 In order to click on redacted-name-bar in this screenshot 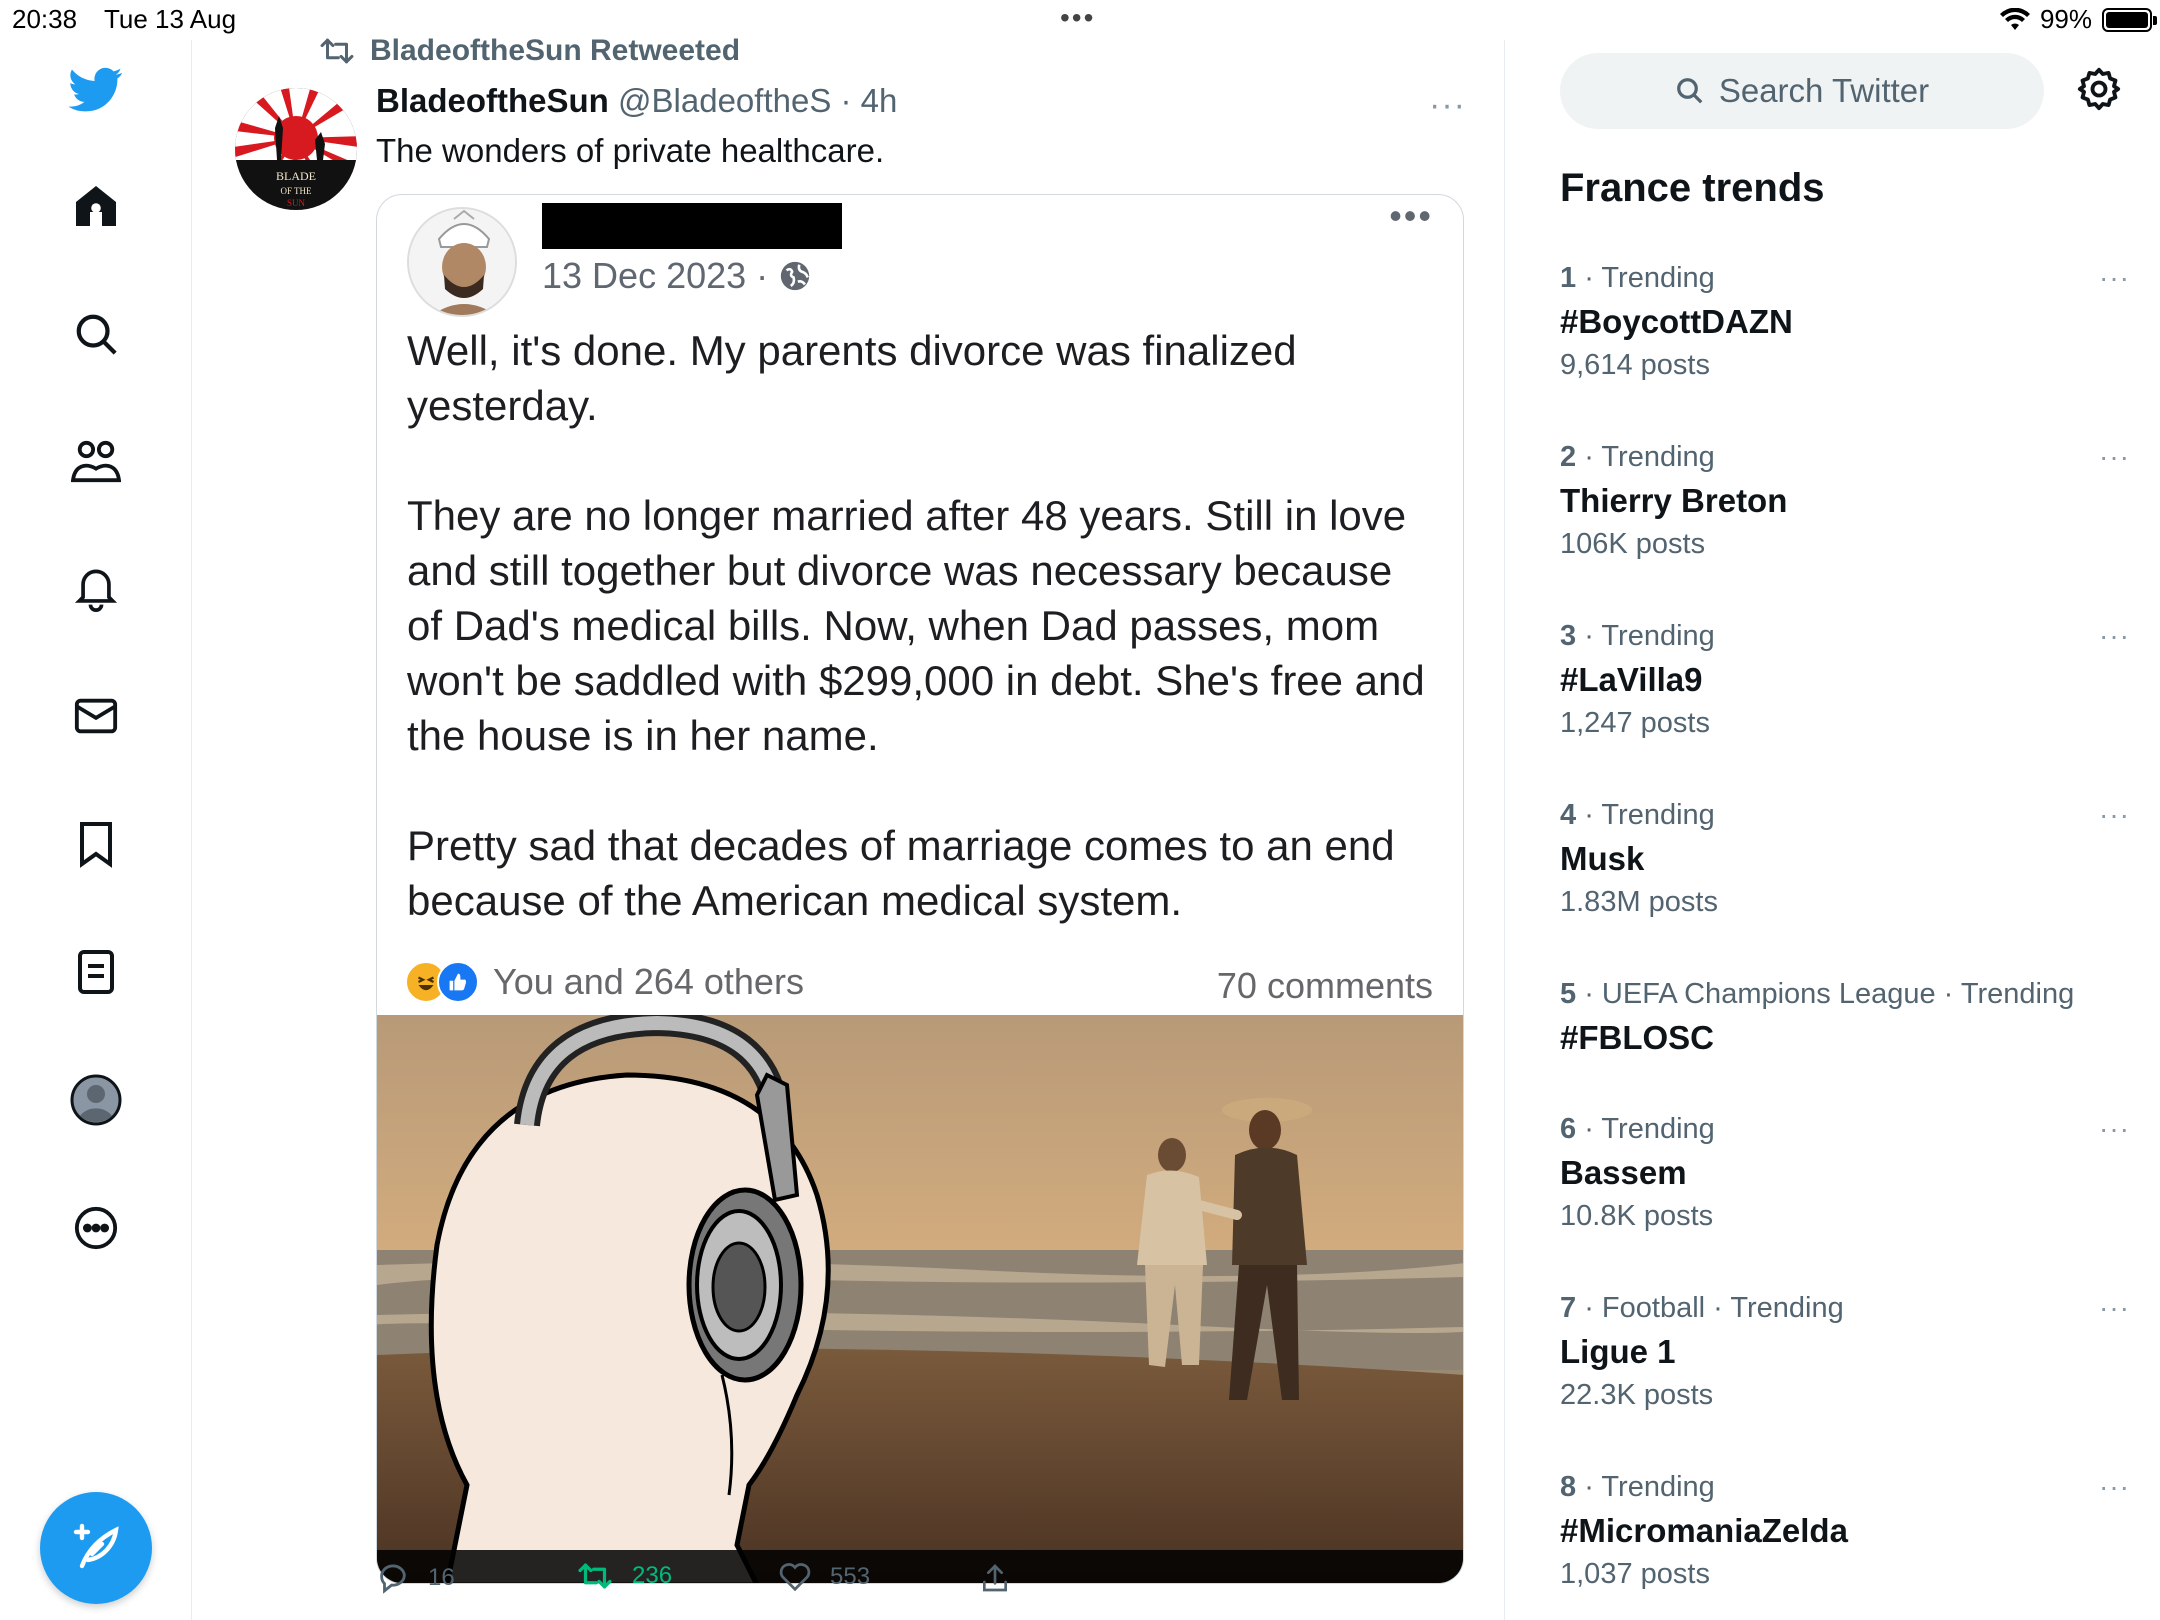, I will do `click(692, 226)`.